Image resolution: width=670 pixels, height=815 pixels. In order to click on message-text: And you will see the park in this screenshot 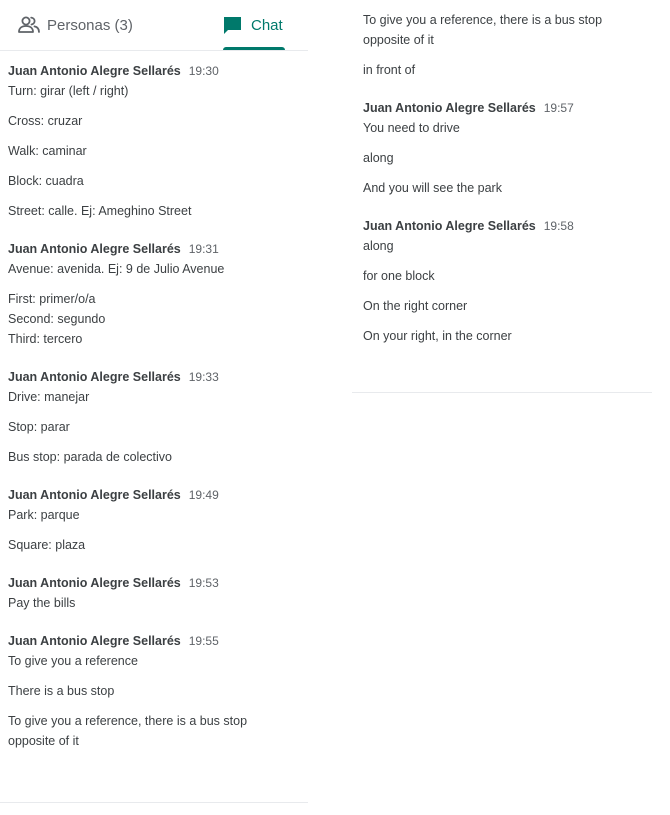, I will do `click(432, 188)`.